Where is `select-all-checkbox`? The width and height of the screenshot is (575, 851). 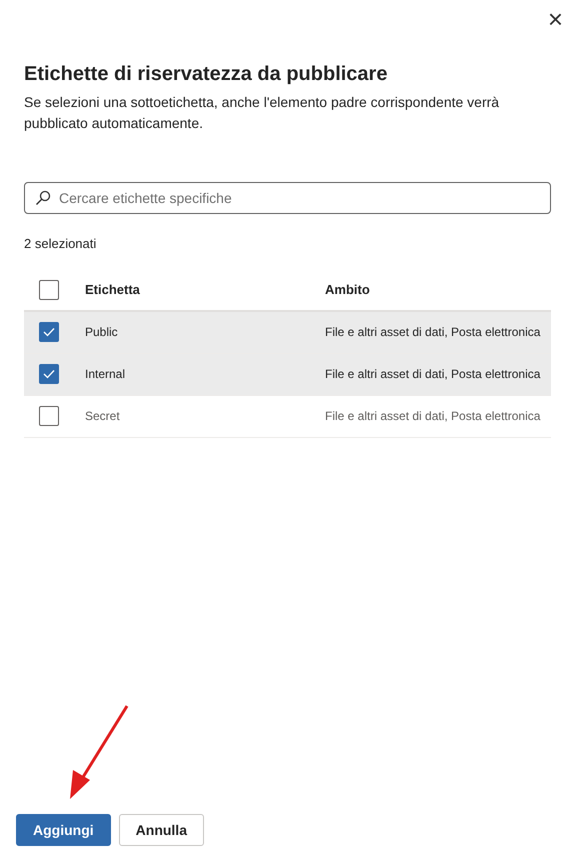 select-all-checkbox is located at coordinates (49, 290).